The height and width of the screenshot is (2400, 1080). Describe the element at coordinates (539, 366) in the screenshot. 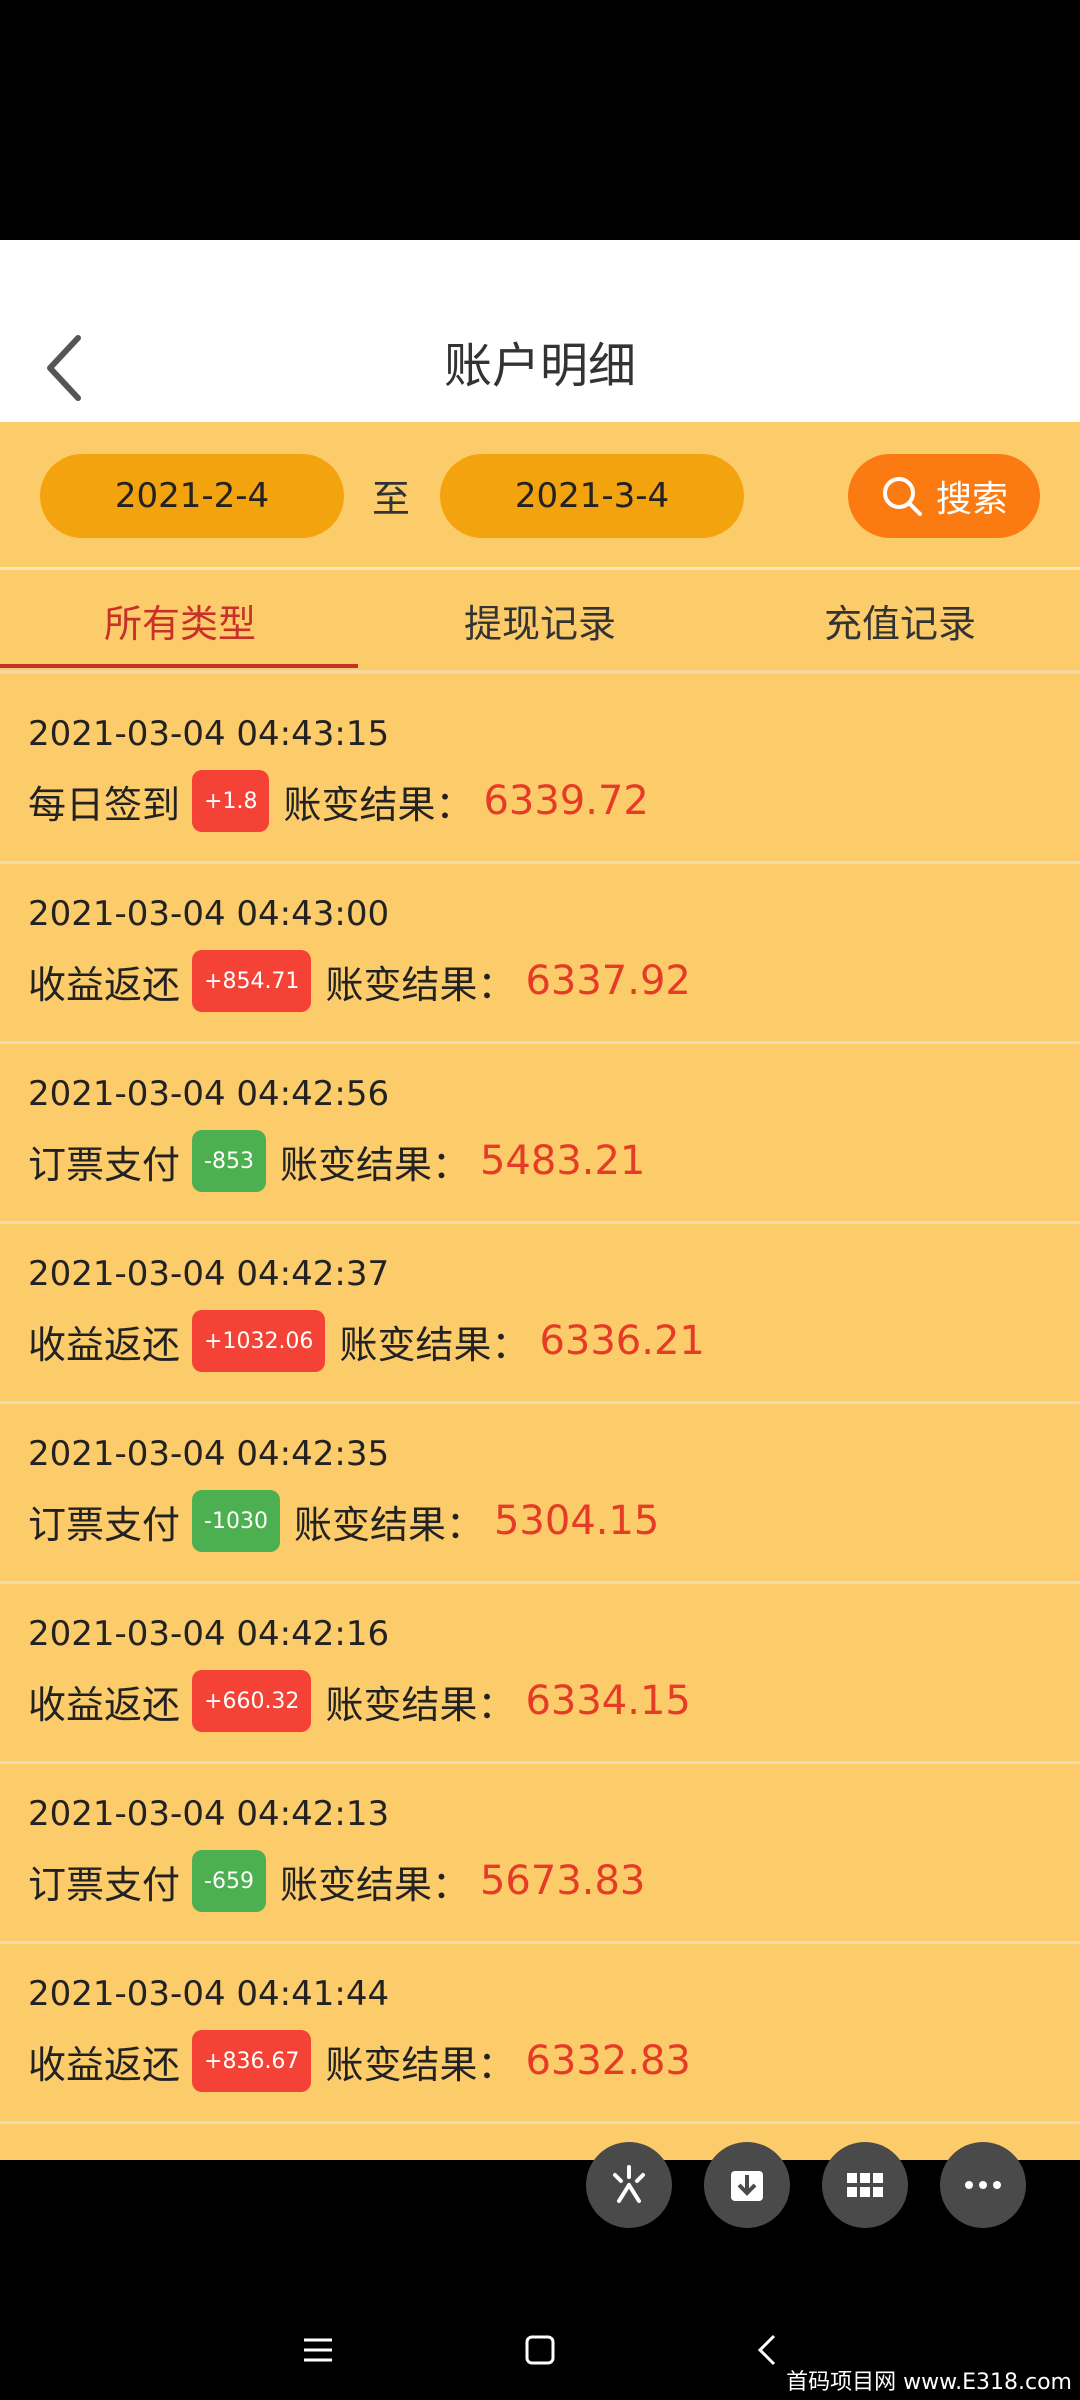

I see `page-title: 账户明细` at that location.